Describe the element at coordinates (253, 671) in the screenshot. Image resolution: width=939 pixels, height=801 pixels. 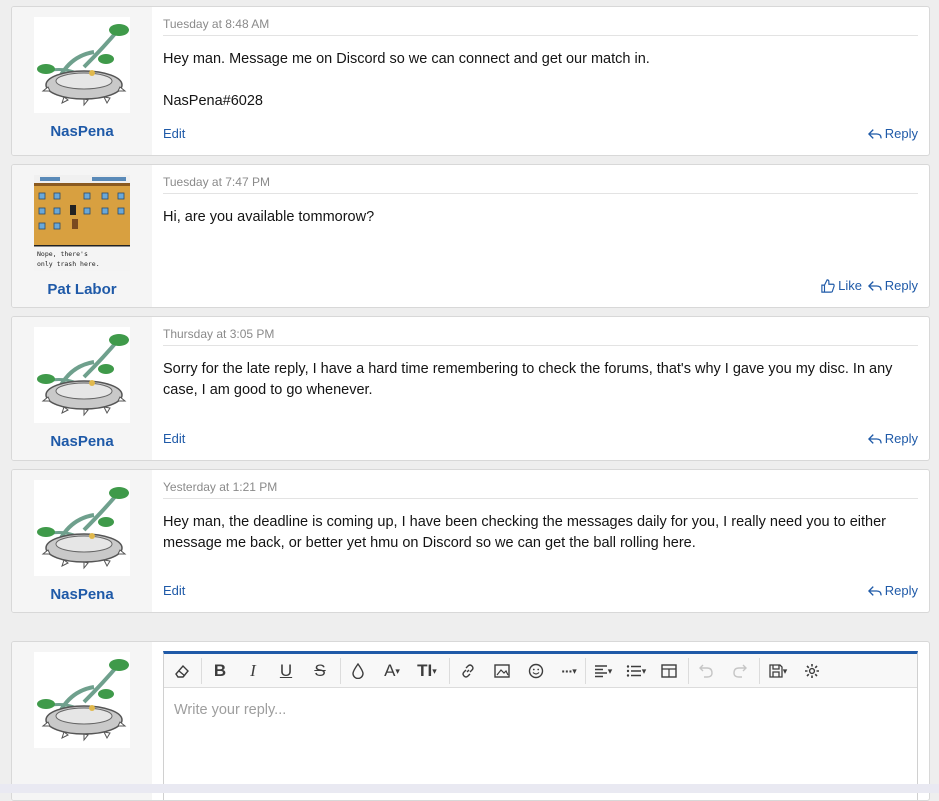
I see `italic-icon: I` at that location.